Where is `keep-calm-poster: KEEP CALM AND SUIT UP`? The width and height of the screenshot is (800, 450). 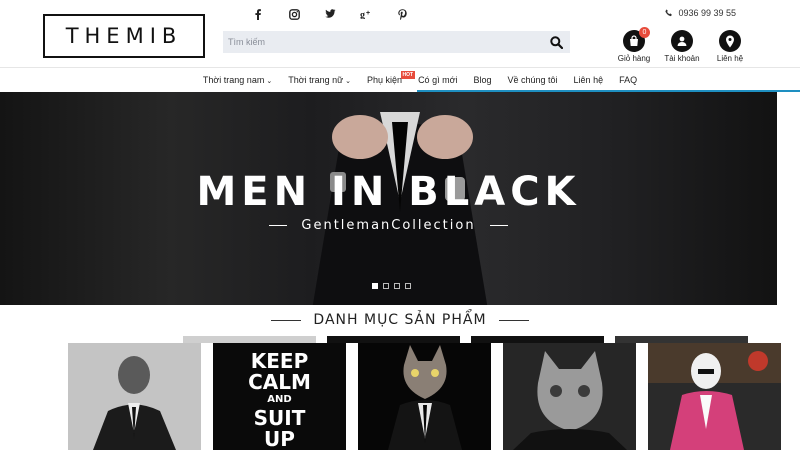 keep-calm-poster: KEEP CALM AND SUIT UP is located at coordinates (279, 399).